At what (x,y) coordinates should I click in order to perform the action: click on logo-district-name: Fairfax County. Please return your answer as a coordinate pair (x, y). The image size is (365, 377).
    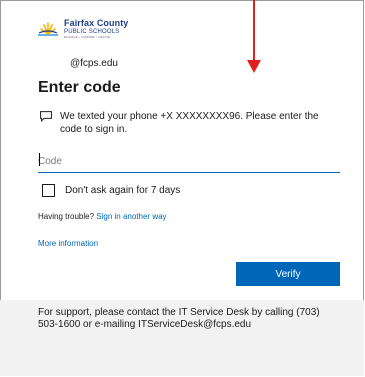
    Looking at the image, I should click on (96, 23).